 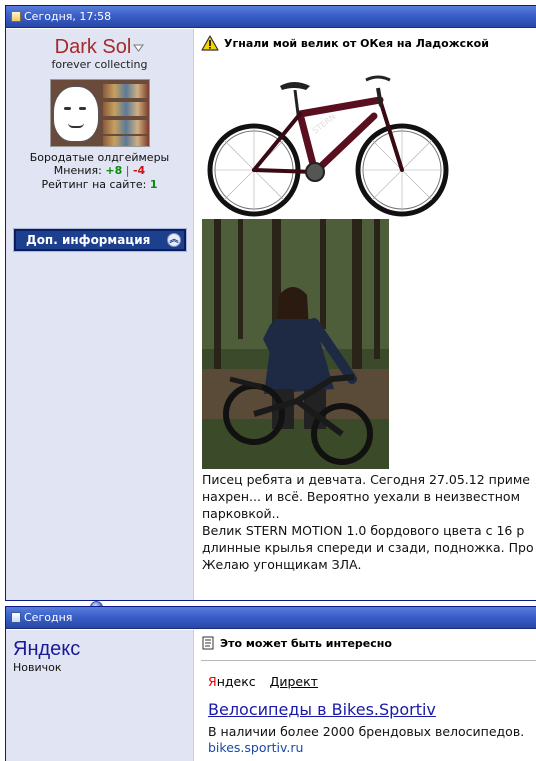 I want to click on post-title-text: Это может быть интересно, so click(x=306, y=643).